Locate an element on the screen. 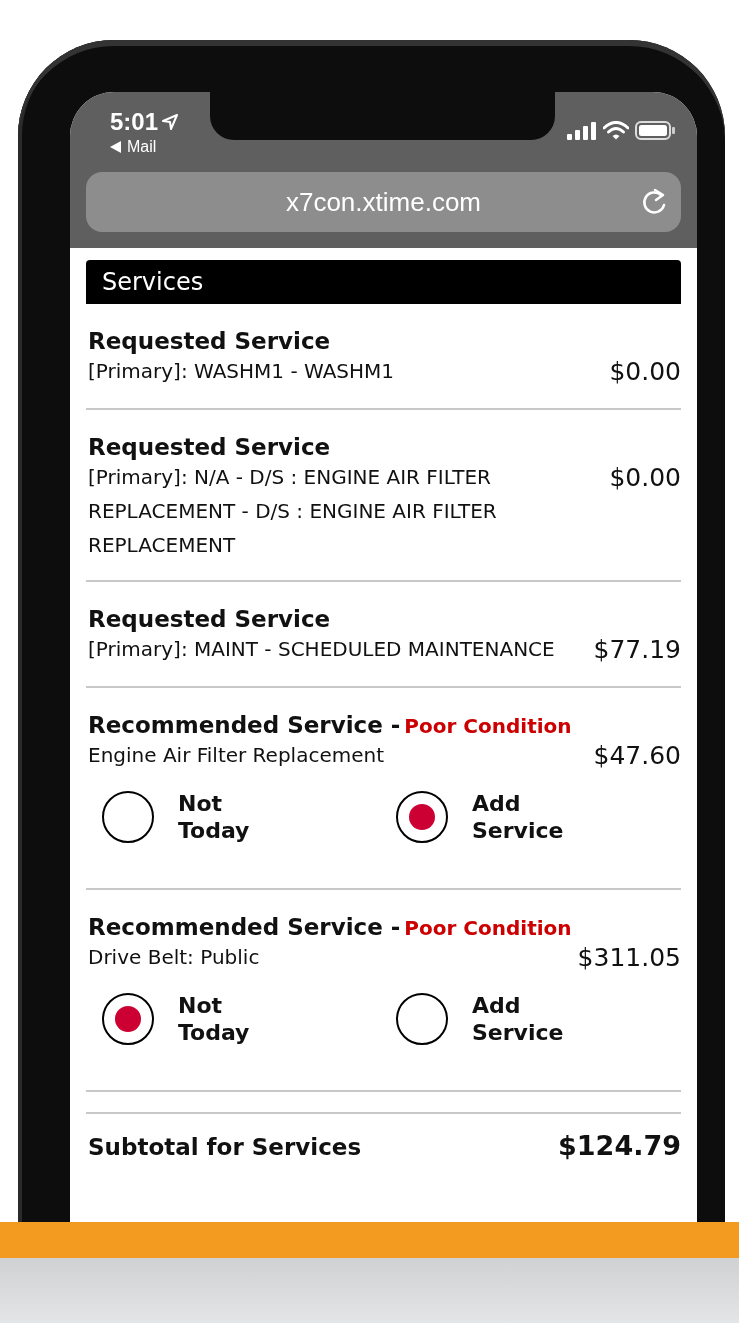 The width and height of the screenshot is (739, 1323). service-price: $47.60 is located at coordinates (637, 756).